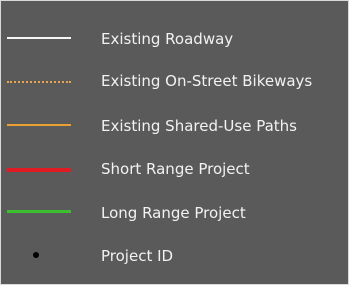  What do you see at coordinates (39, 125) in the screenshot?
I see `shared-use-path-line-symbol` at bounding box center [39, 125].